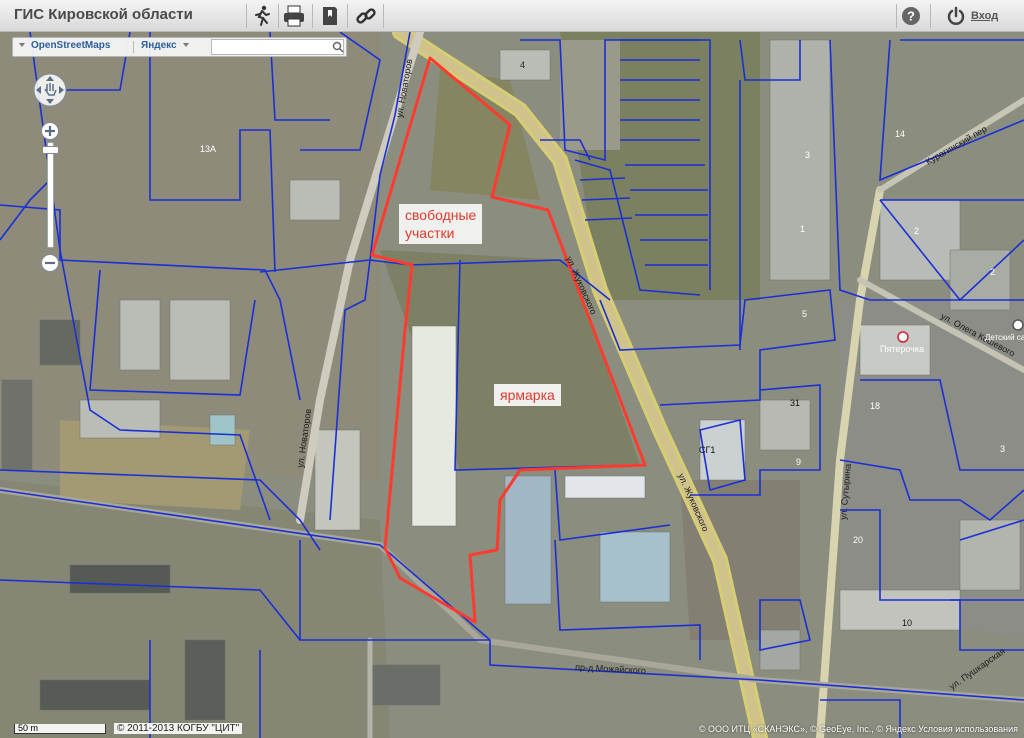 The image size is (1024, 738). What do you see at coordinates (527, 395) in the screenshot?
I see `label-fair: ярмарка` at bounding box center [527, 395].